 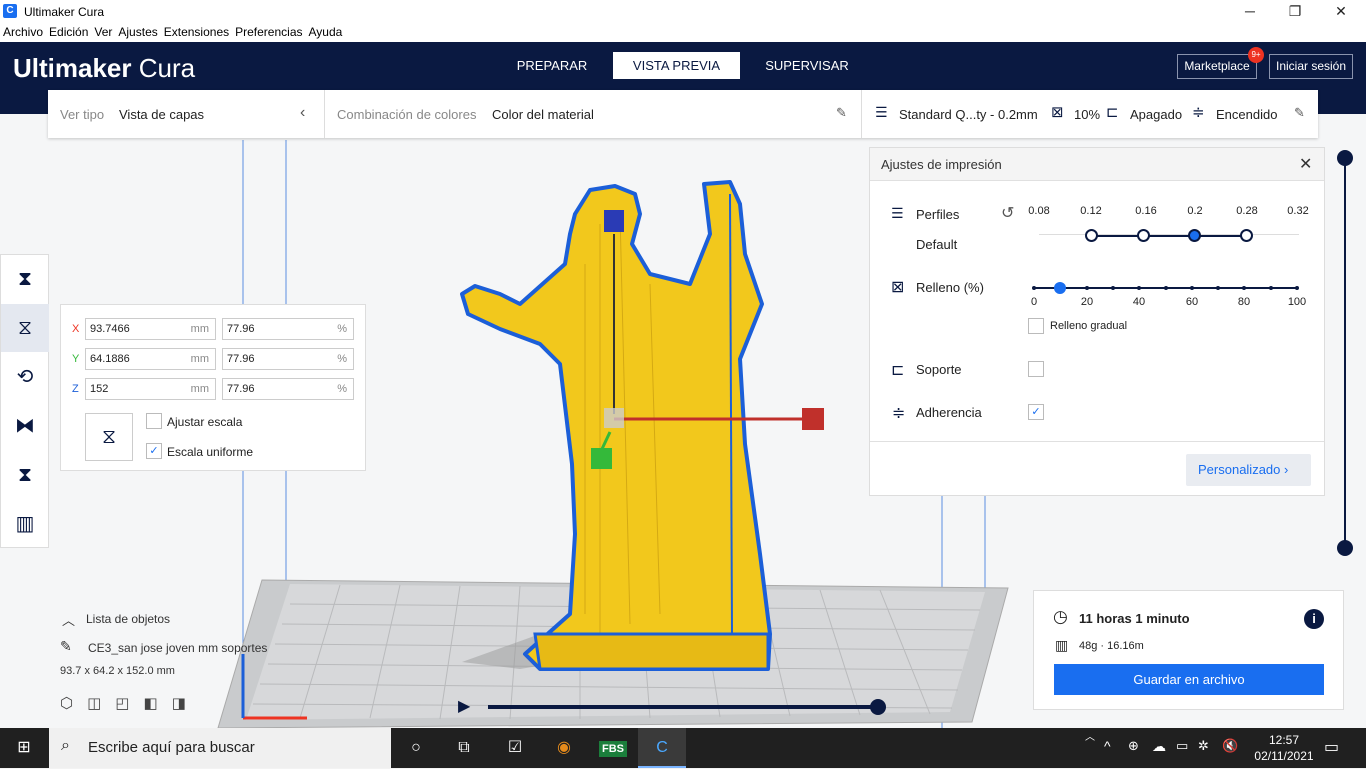 I want to click on menu-ver: Ver, so click(x=101, y=31).